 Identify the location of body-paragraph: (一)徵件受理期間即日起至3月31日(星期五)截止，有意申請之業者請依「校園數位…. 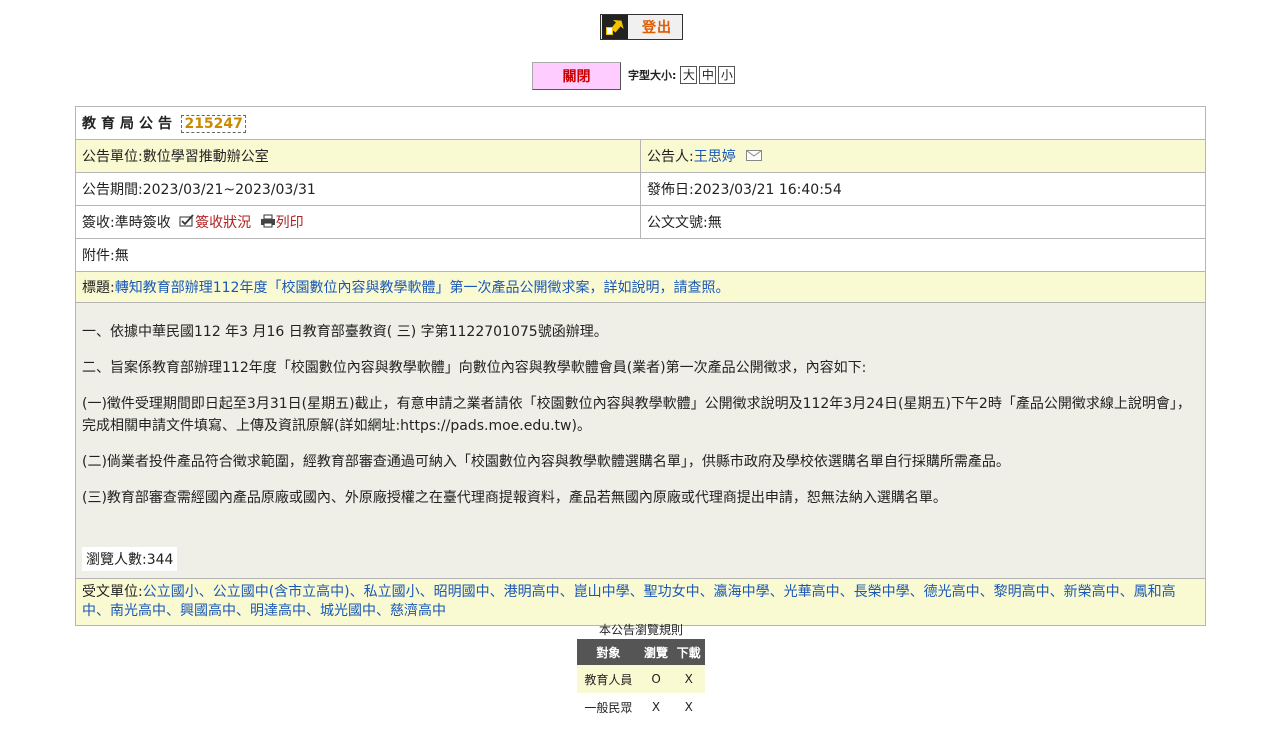
(636, 415).